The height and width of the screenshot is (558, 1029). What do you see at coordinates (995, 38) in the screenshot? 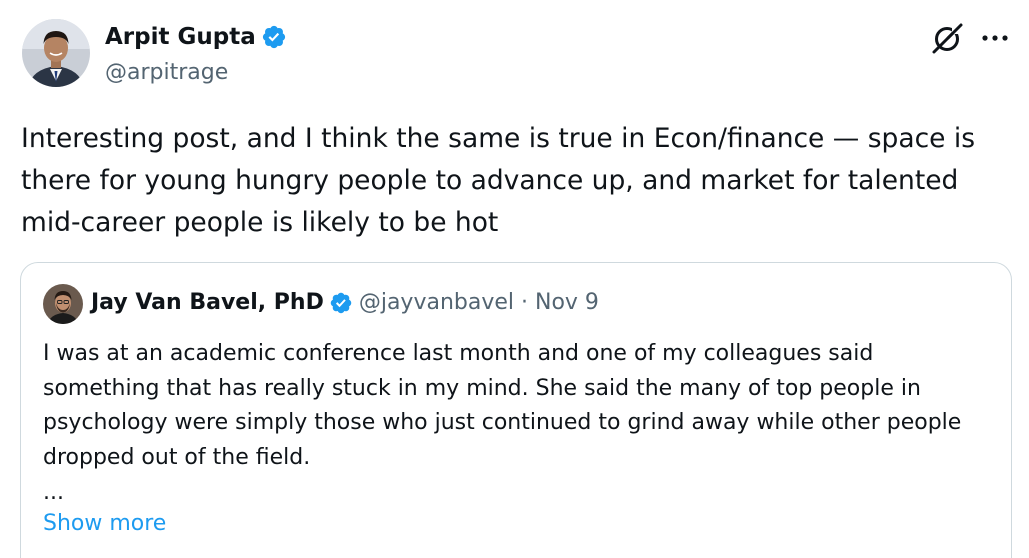
I see `more-options-icon` at bounding box center [995, 38].